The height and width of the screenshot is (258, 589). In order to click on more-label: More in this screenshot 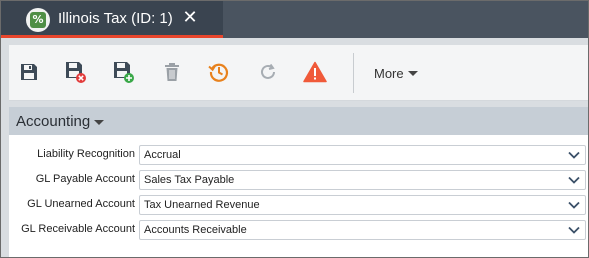, I will do `click(389, 73)`.